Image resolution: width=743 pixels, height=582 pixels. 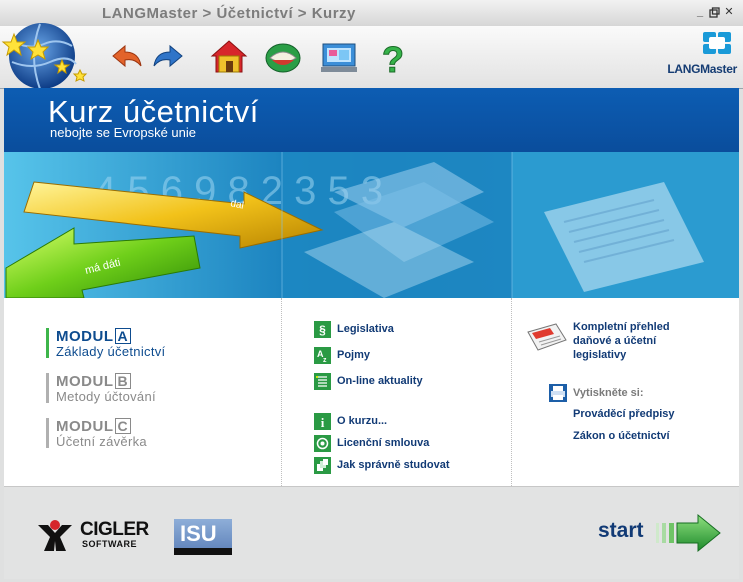 I want to click on module-letter: A, so click(x=123, y=336).